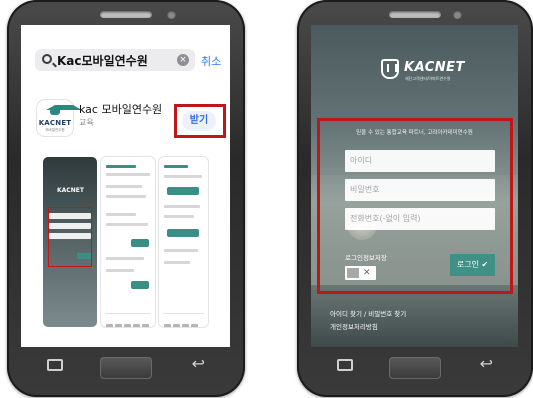 The height and width of the screenshot is (398, 533). What do you see at coordinates (367, 273) in the screenshot?
I see `close-icon: ✕` at bounding box center [367, 273].